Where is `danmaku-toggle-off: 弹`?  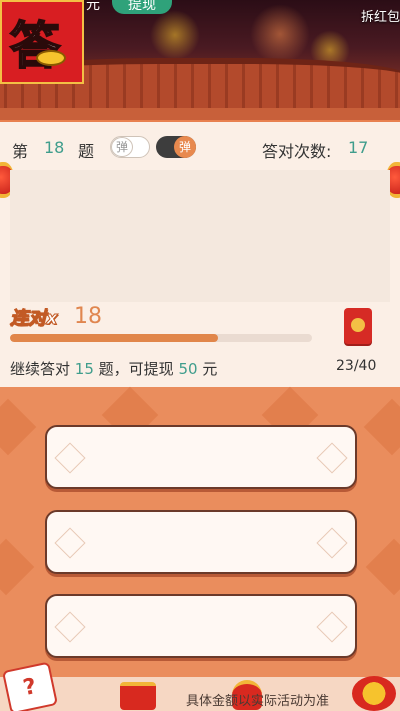
danmaku-toggle-off: 弹 is located at coordinates (130, 147).